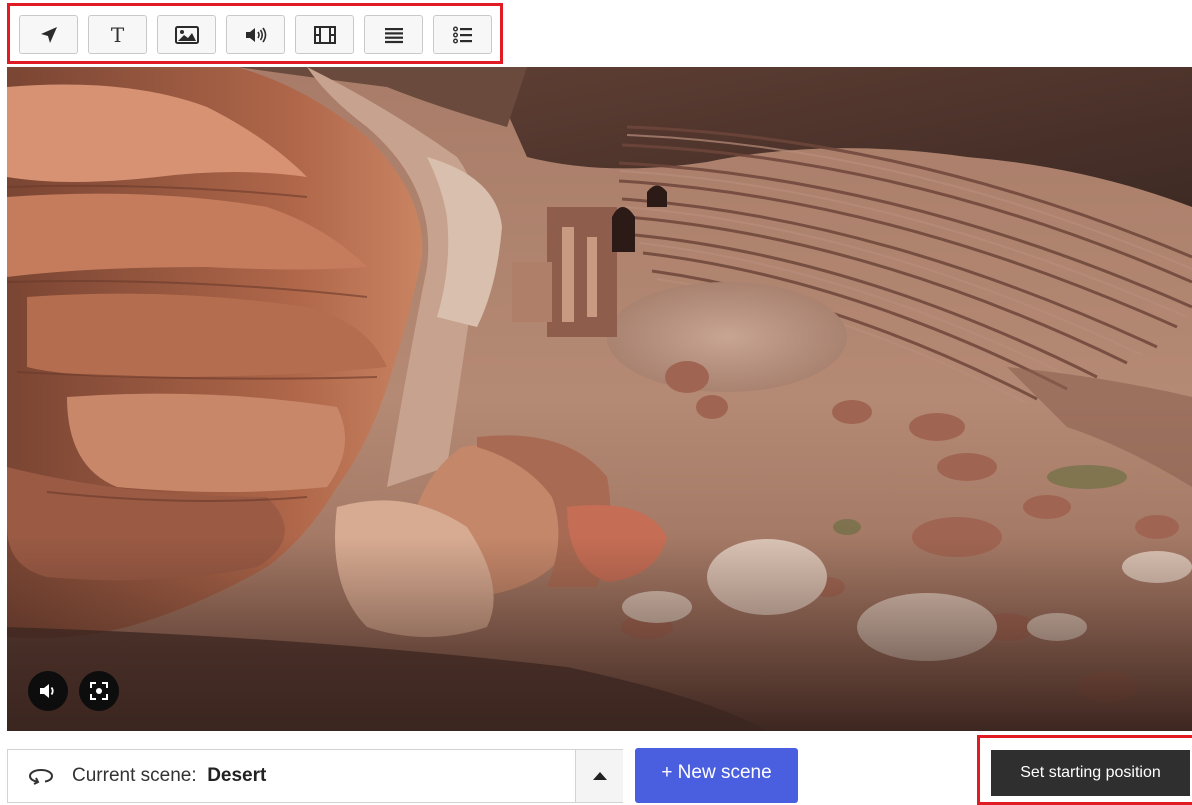  I want to click on scene-selector: Current scene: Desert, so click(315, 776).